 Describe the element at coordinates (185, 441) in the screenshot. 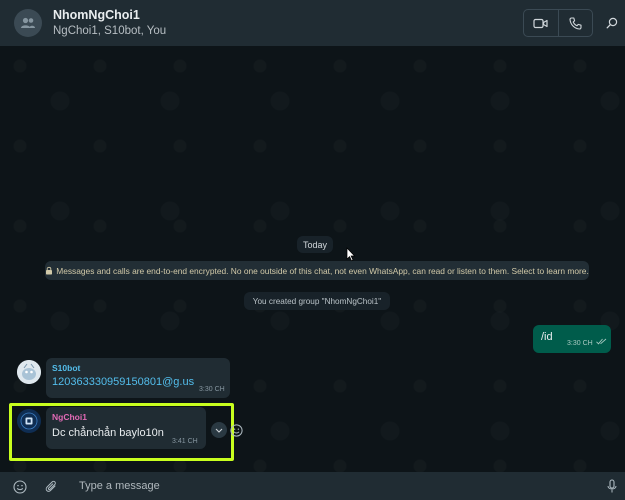

I see `message-time: 3:41 CH` at that location.